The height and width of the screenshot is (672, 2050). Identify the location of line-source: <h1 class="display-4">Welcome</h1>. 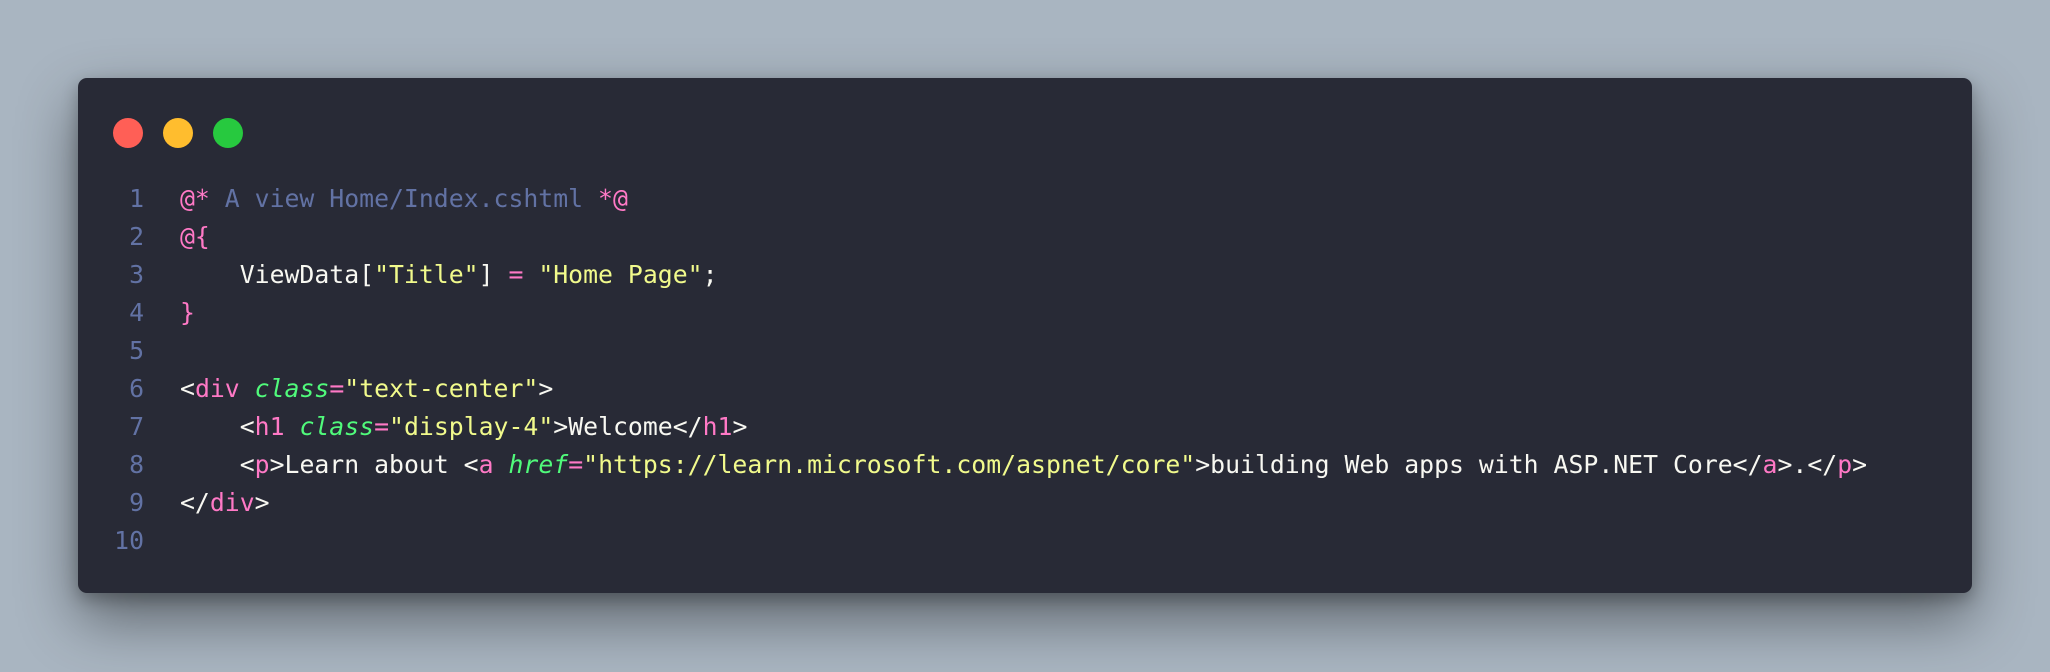
(446, 427).